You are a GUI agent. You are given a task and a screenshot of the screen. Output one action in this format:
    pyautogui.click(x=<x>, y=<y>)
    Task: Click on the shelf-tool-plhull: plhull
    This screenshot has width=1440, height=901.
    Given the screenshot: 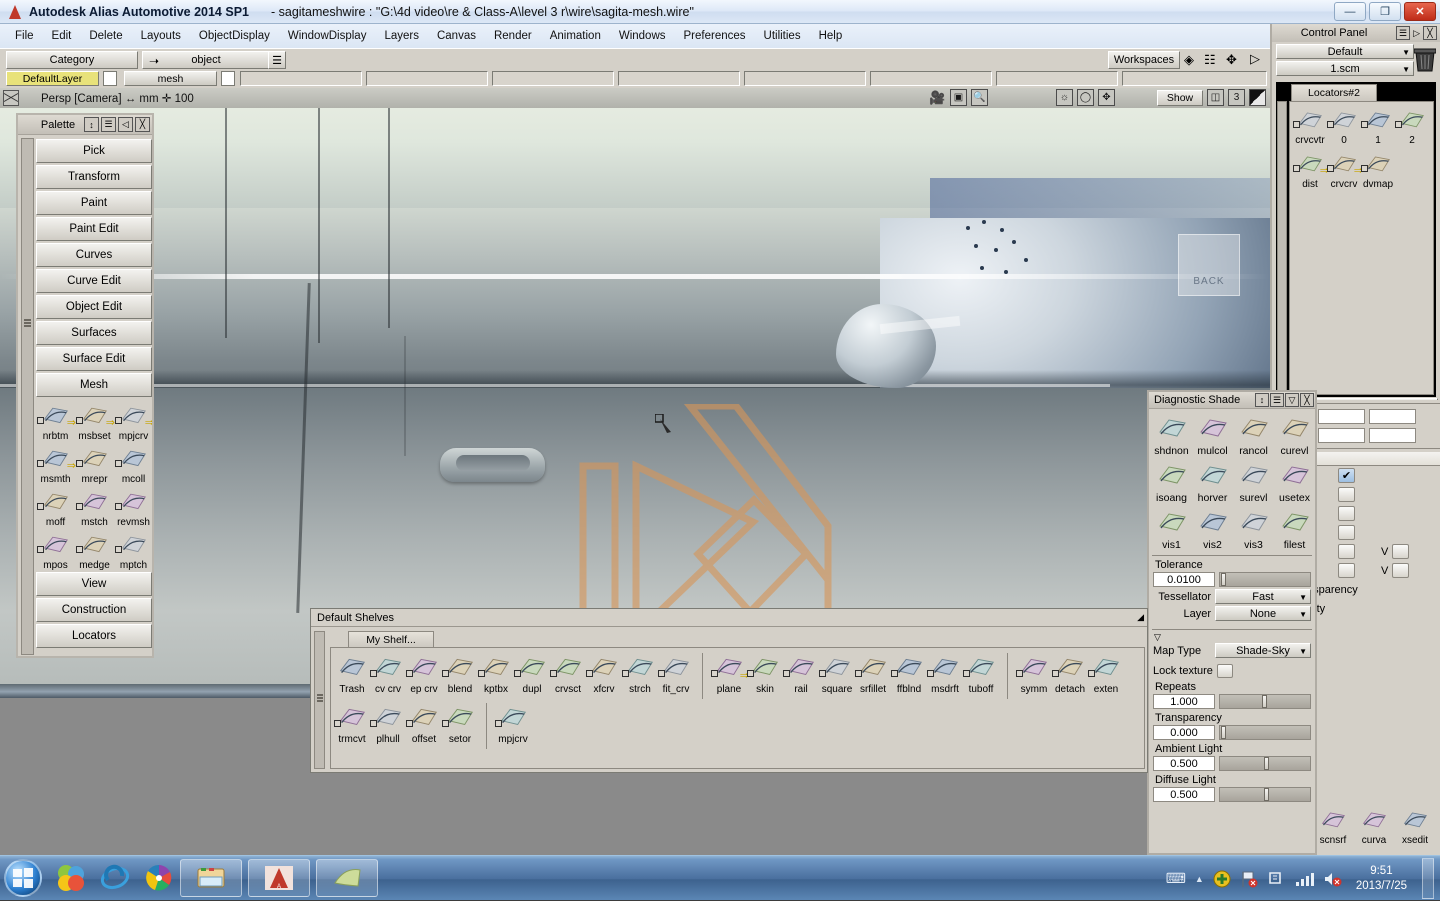 What is the action you would take?
    pyautogui.click(x=388, y=723)
    